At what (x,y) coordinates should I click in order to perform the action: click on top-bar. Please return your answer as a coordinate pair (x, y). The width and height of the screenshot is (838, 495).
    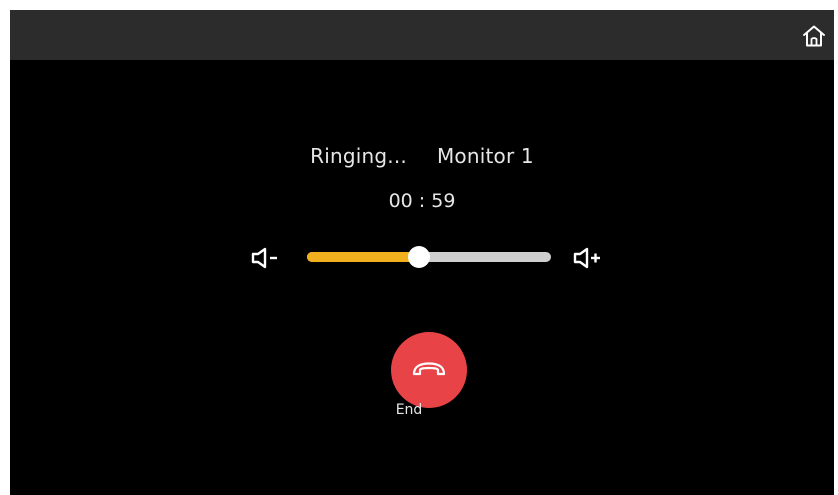
    Looking at the image, I should click on (422, 35).